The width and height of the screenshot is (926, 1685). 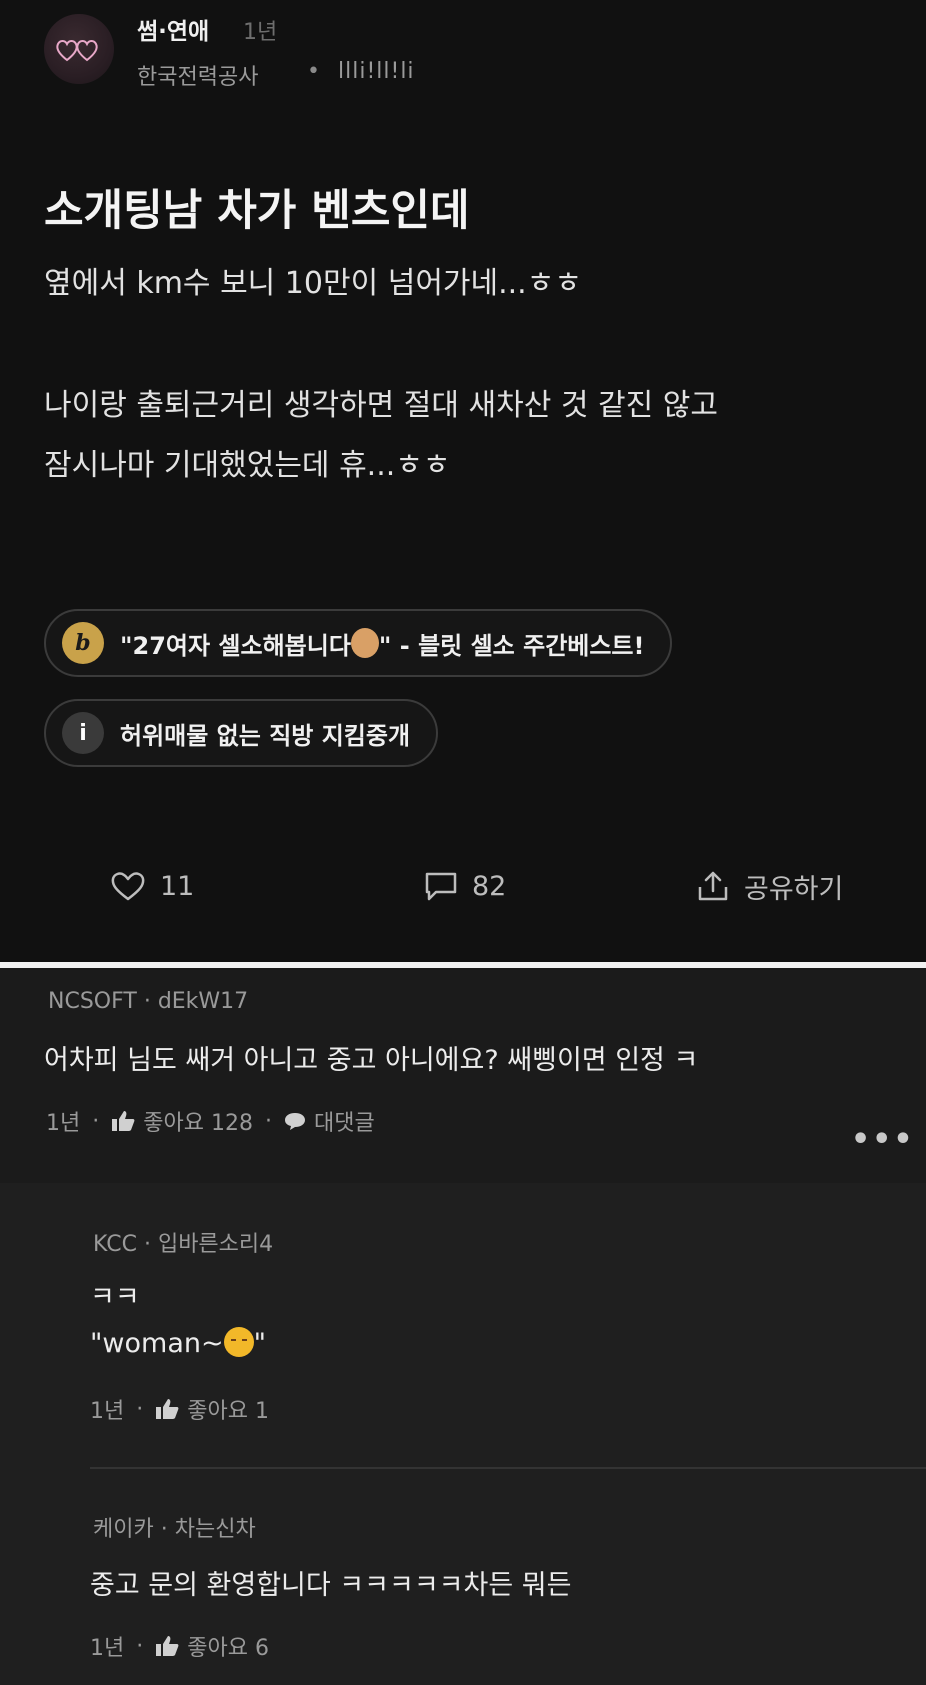 What do you see at coordinates (228, 1409) in the screenshot?
I see `reply-like-label: 좋아요 1` at bounding box center [228, 1409].